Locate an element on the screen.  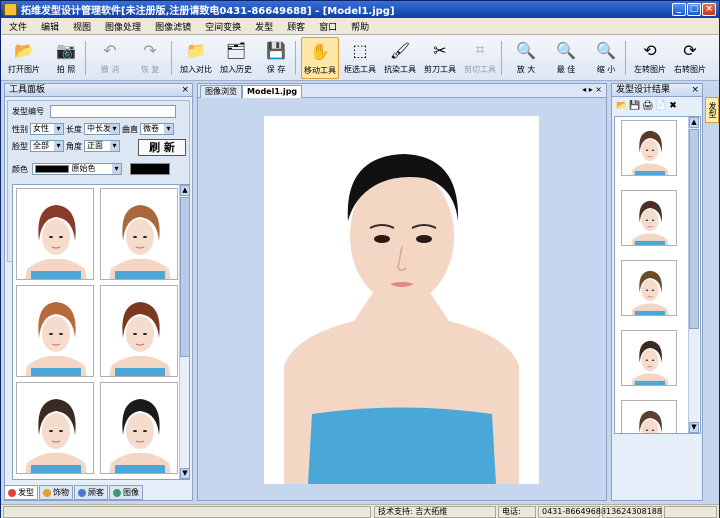
camera-button: 📷 拍 照 is located at coordinates (66, 58).